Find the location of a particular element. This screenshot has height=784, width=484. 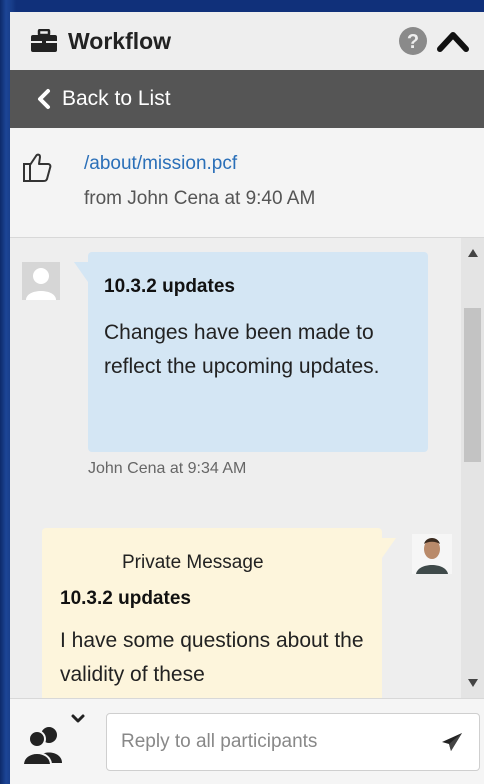

panel-title: Workflow is located at coordinates (120, 41).